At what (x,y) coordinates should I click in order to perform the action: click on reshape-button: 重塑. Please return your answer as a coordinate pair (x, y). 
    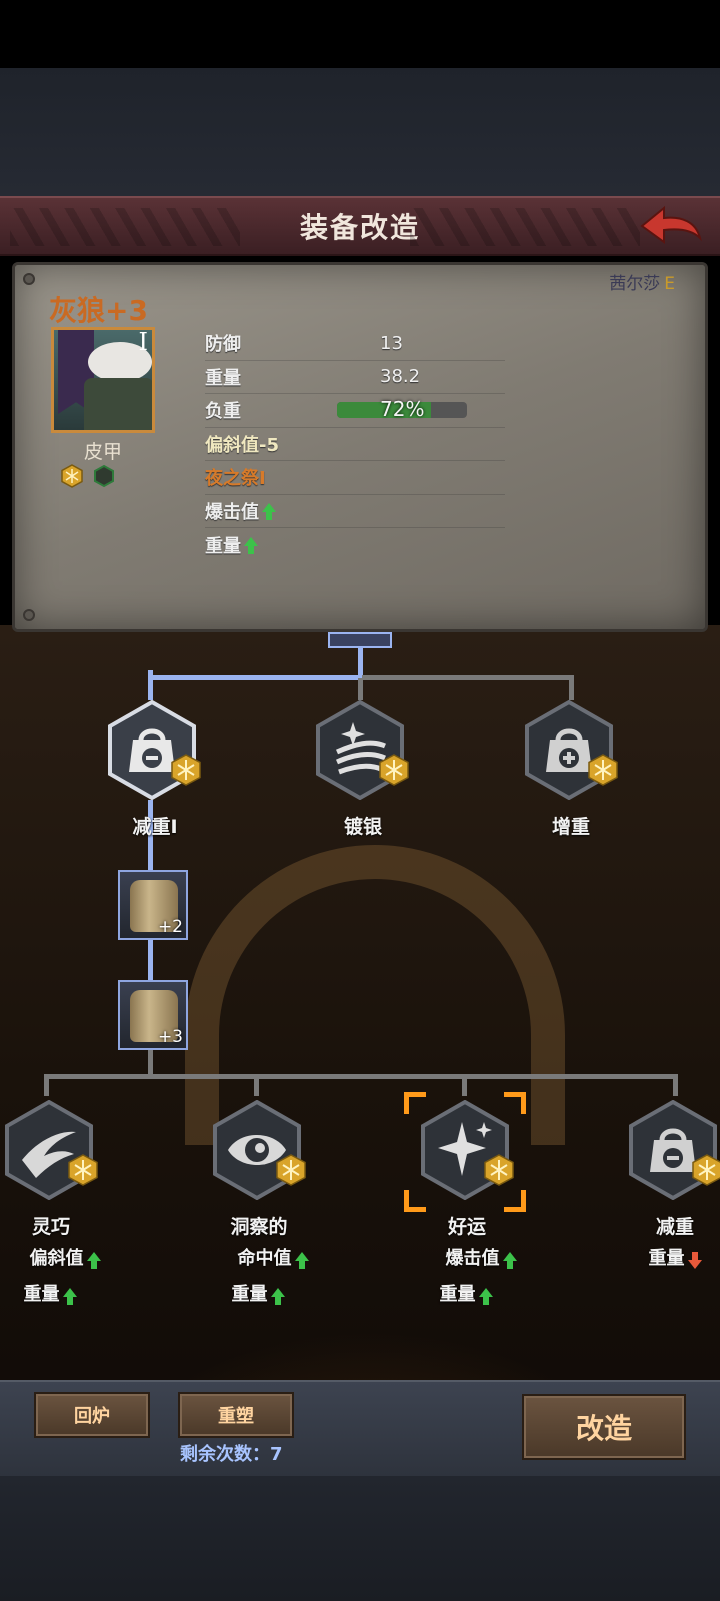
    Looking at the image, I should click on (236, 1415).